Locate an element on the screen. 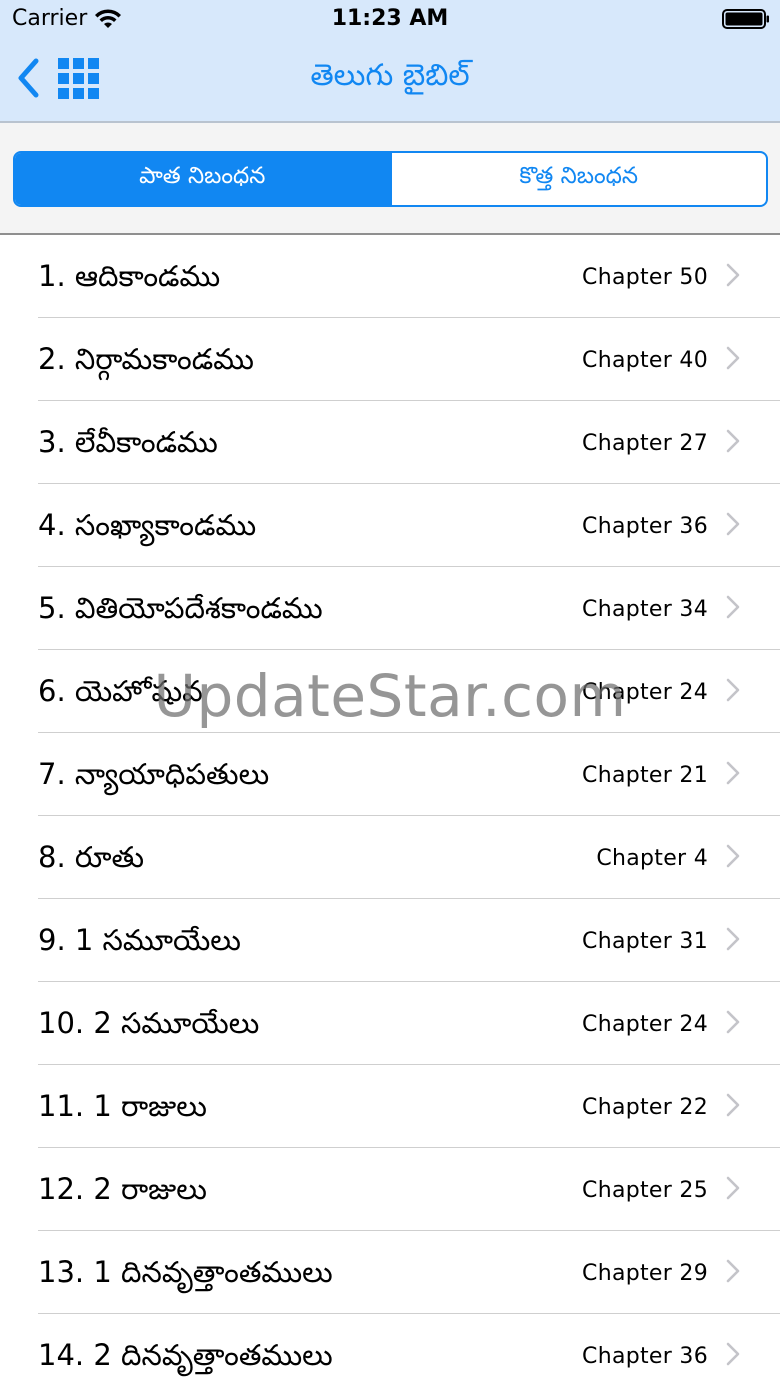  list-item: 7. న్యాయాధిపతులు Chapter 21 is located at coordinates (390, 774).